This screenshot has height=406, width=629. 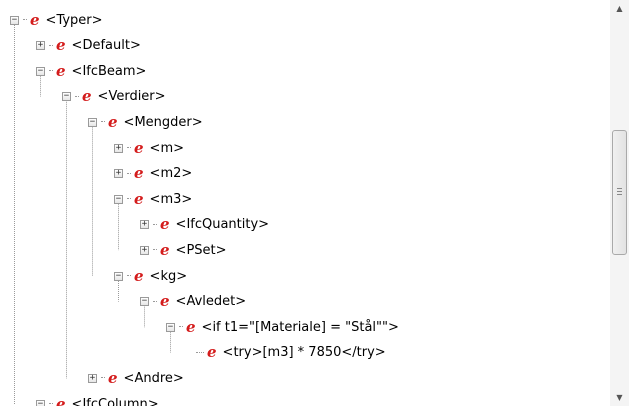 I want to click on scroll-down-arrow-icon: ▼, so click(x=619, y=397).